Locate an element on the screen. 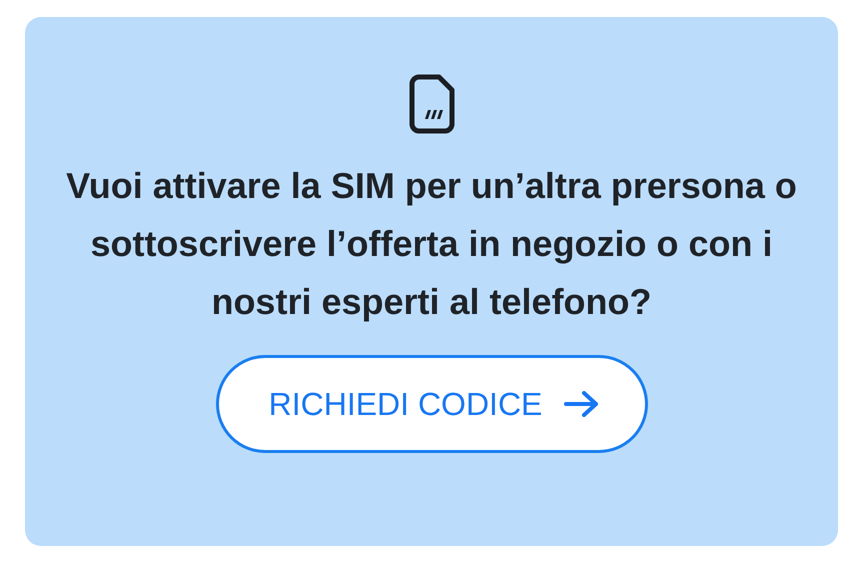 This screenshot has width=864, height=561. sim-card-icon is located at coordinates (432, 104).